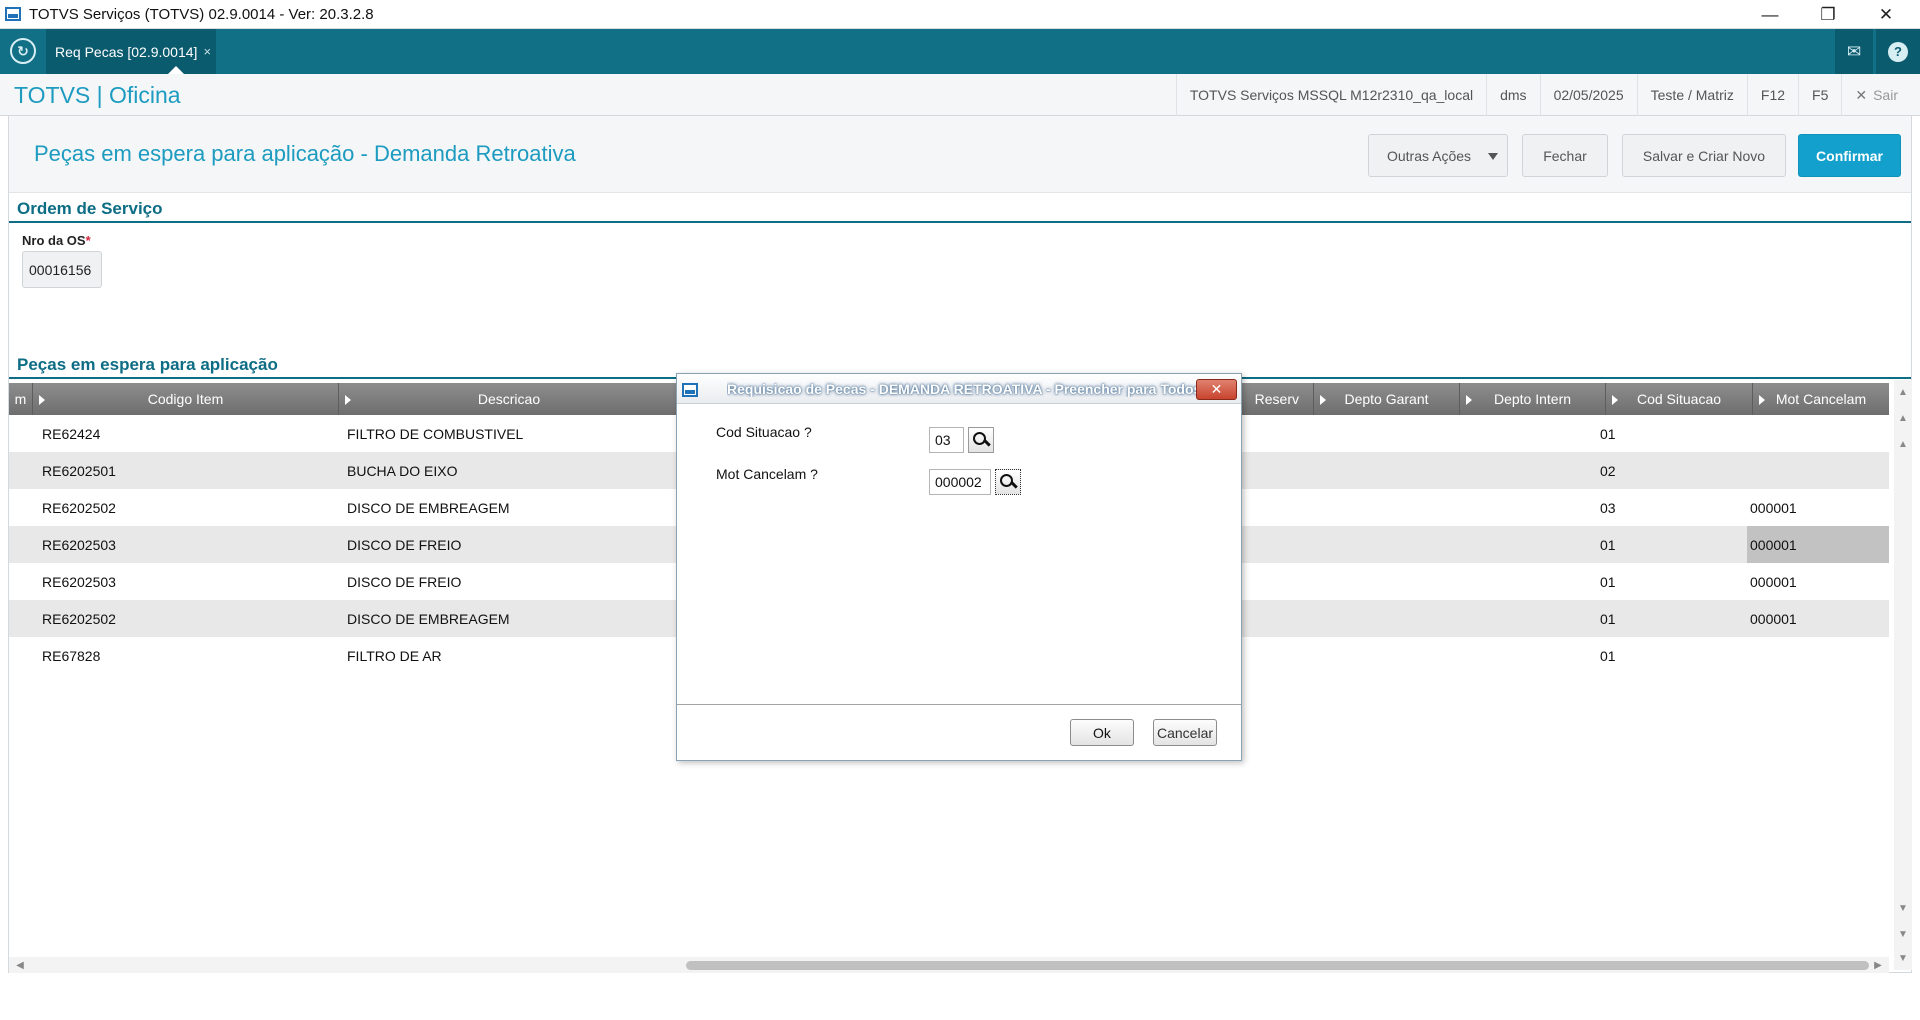  I want to click on f12-key-button: F12, so click(1772, 95).